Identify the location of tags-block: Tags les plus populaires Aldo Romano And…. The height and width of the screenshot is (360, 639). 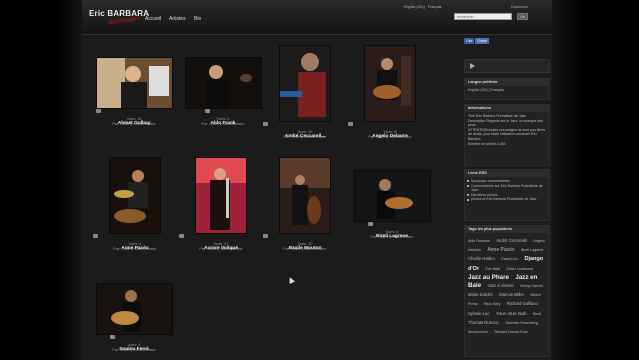
(507, 291).